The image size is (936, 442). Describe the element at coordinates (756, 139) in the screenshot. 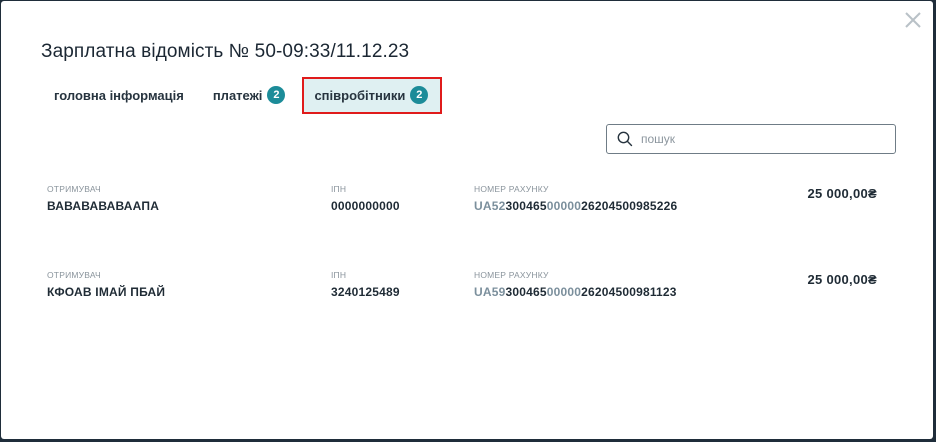

I see `search-input` at that location.